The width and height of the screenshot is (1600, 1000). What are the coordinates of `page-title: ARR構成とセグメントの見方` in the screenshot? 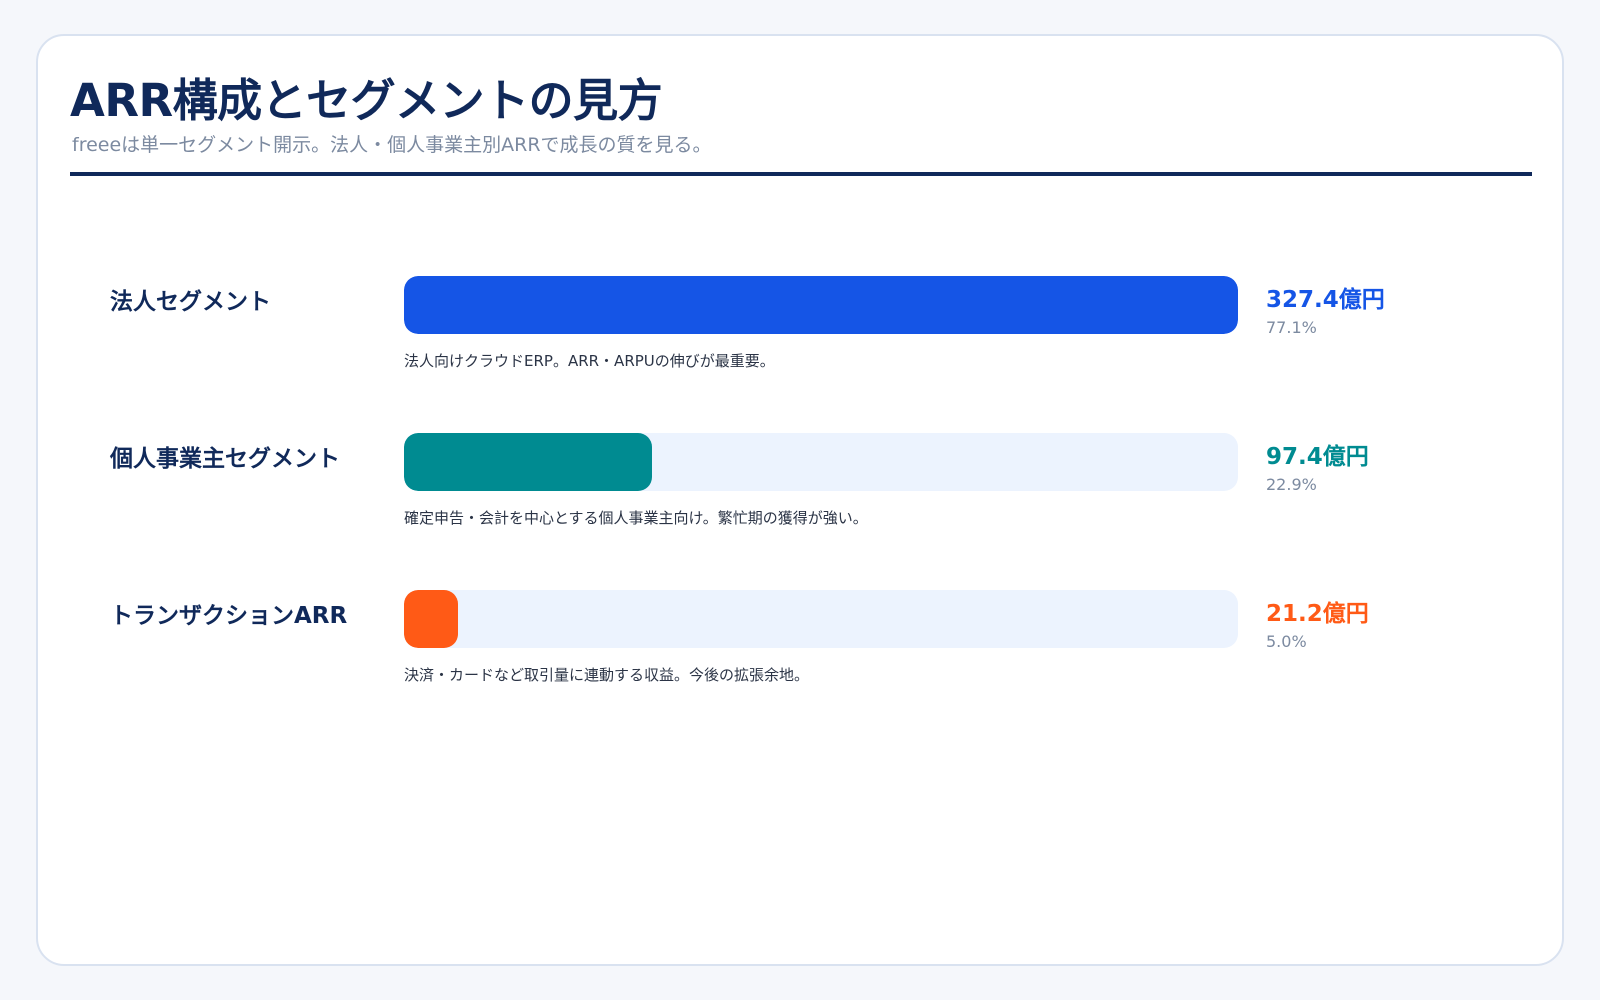 It's located at (366, 100).